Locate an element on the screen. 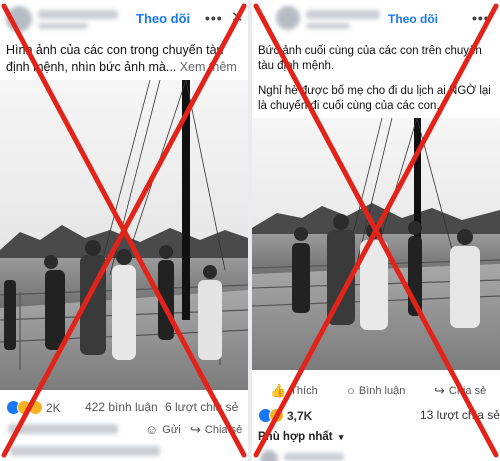  like-label: Thích is located at coordinates (304, 391).